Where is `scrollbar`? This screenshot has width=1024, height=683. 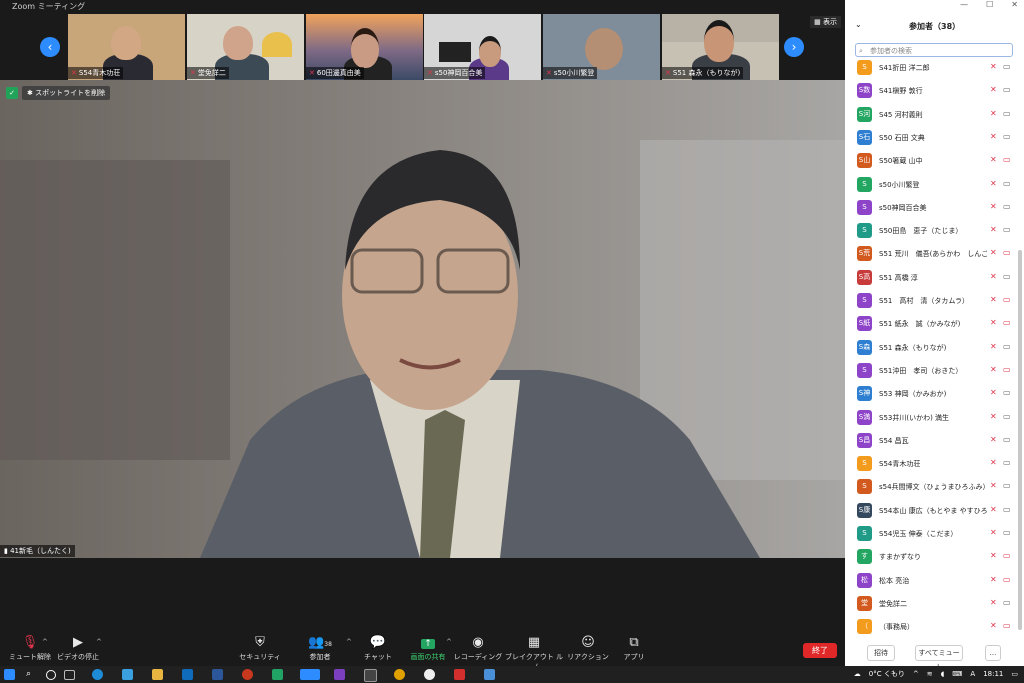
scrollbar is located at coordinates (1020, 440).